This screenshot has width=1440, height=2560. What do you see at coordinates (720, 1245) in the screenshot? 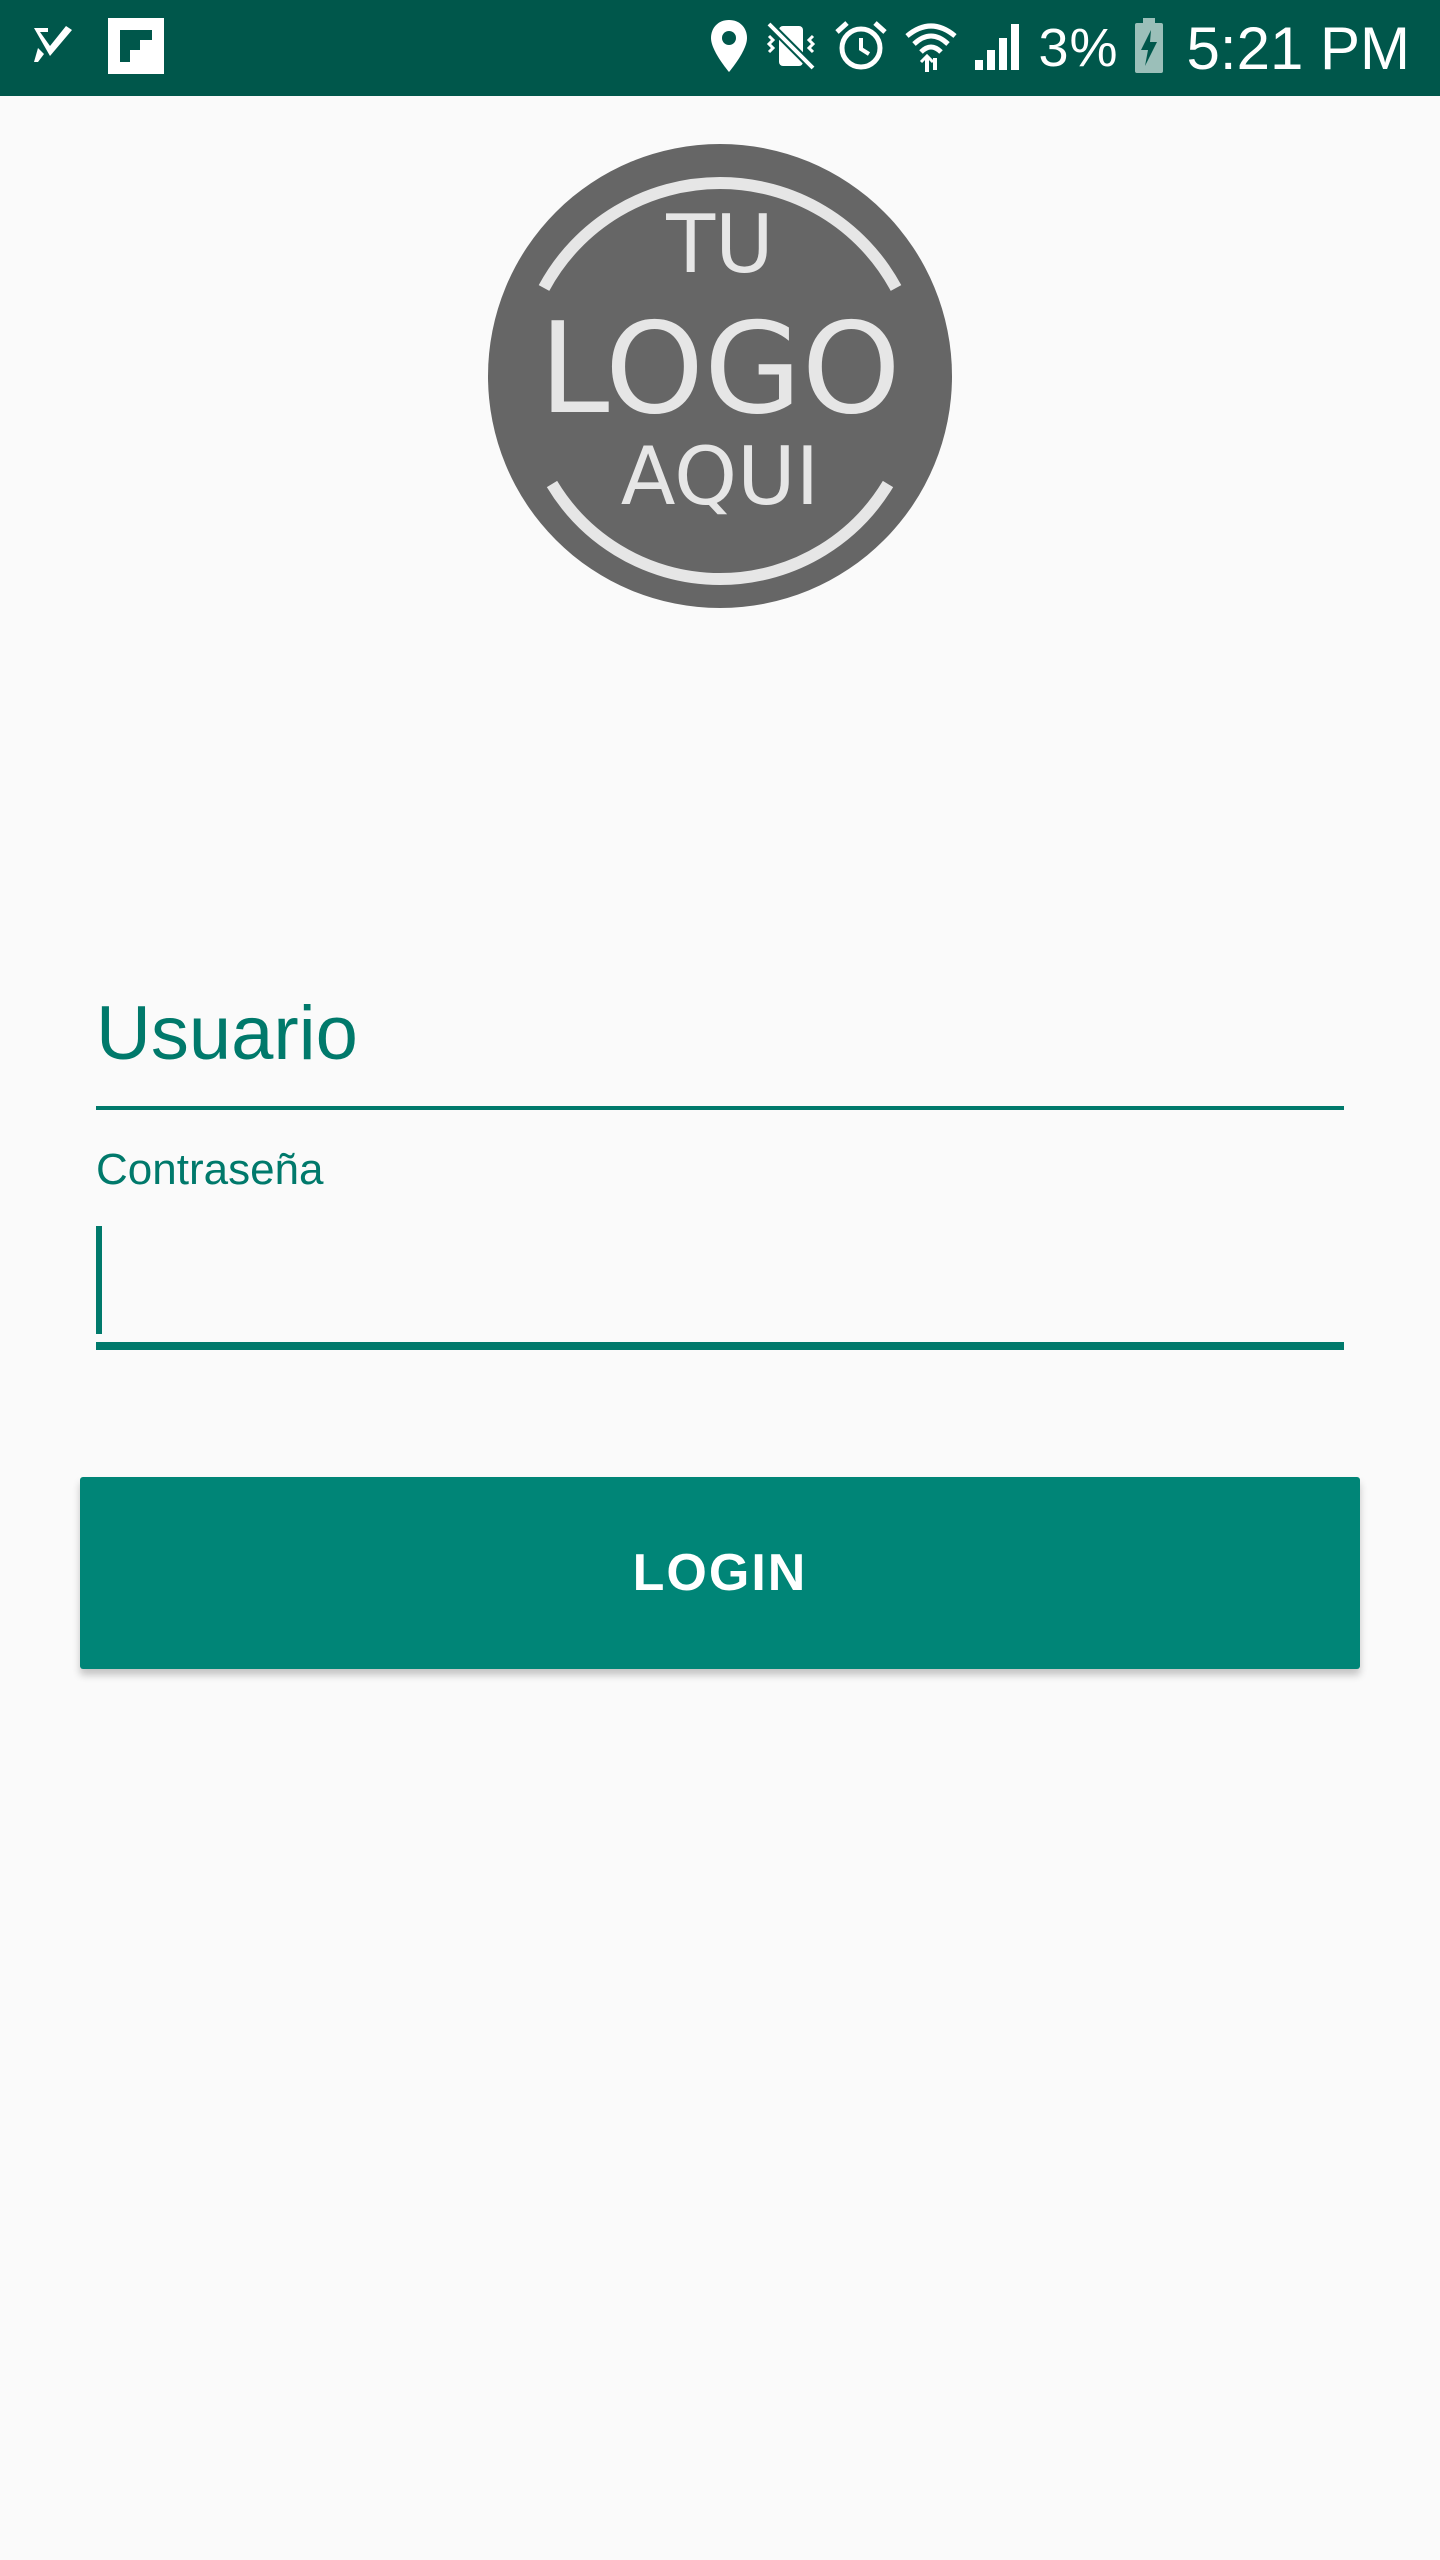
I see `password-field: Contraseña` at bounding box center [720, 1245].